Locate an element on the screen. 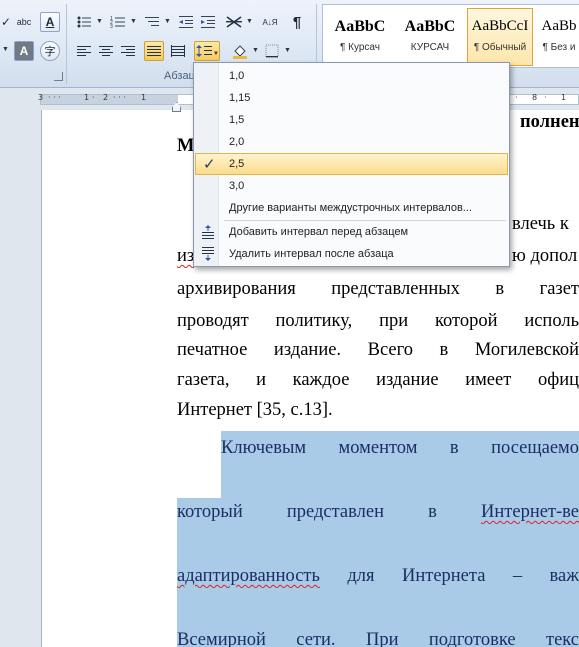 The width and height of the screenshot is (579, 647). decrease-indent-button is located at coordinates (186, 22).